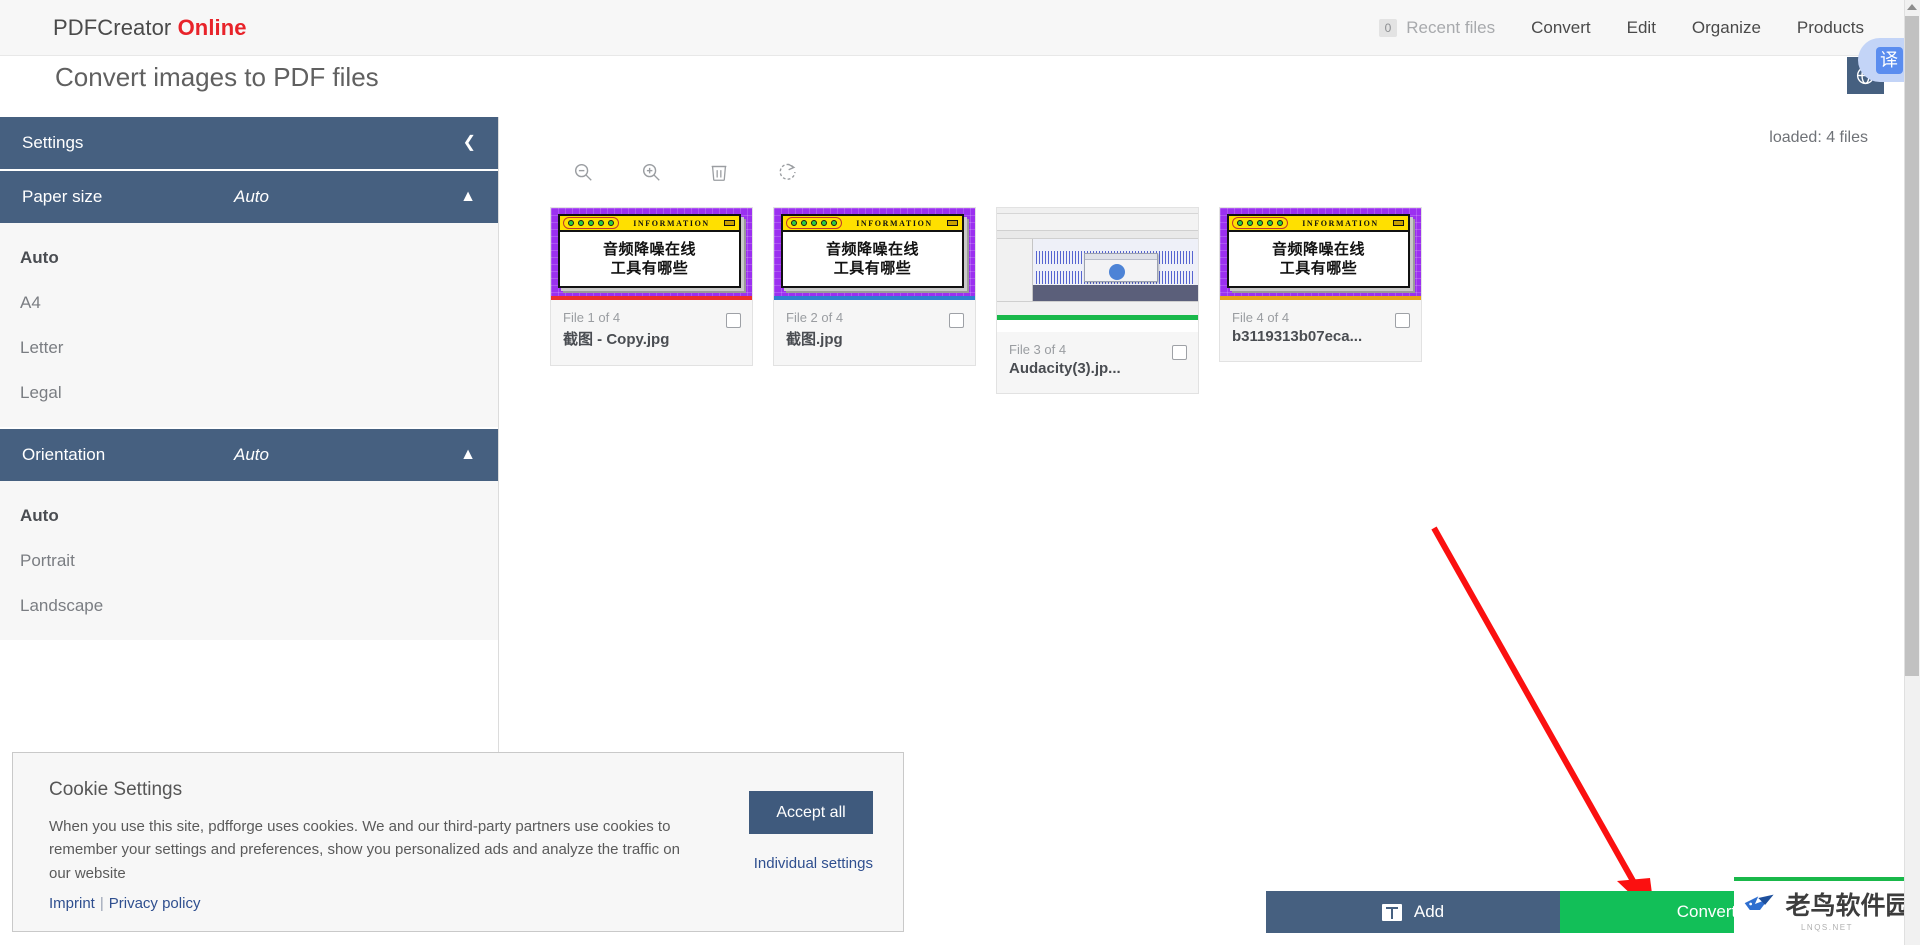 This screenshot has width=1920, height=945. Describe the element at coordinates (1641, 28) in the screenshot. I see `nav-item-edit: Edit` at that location.